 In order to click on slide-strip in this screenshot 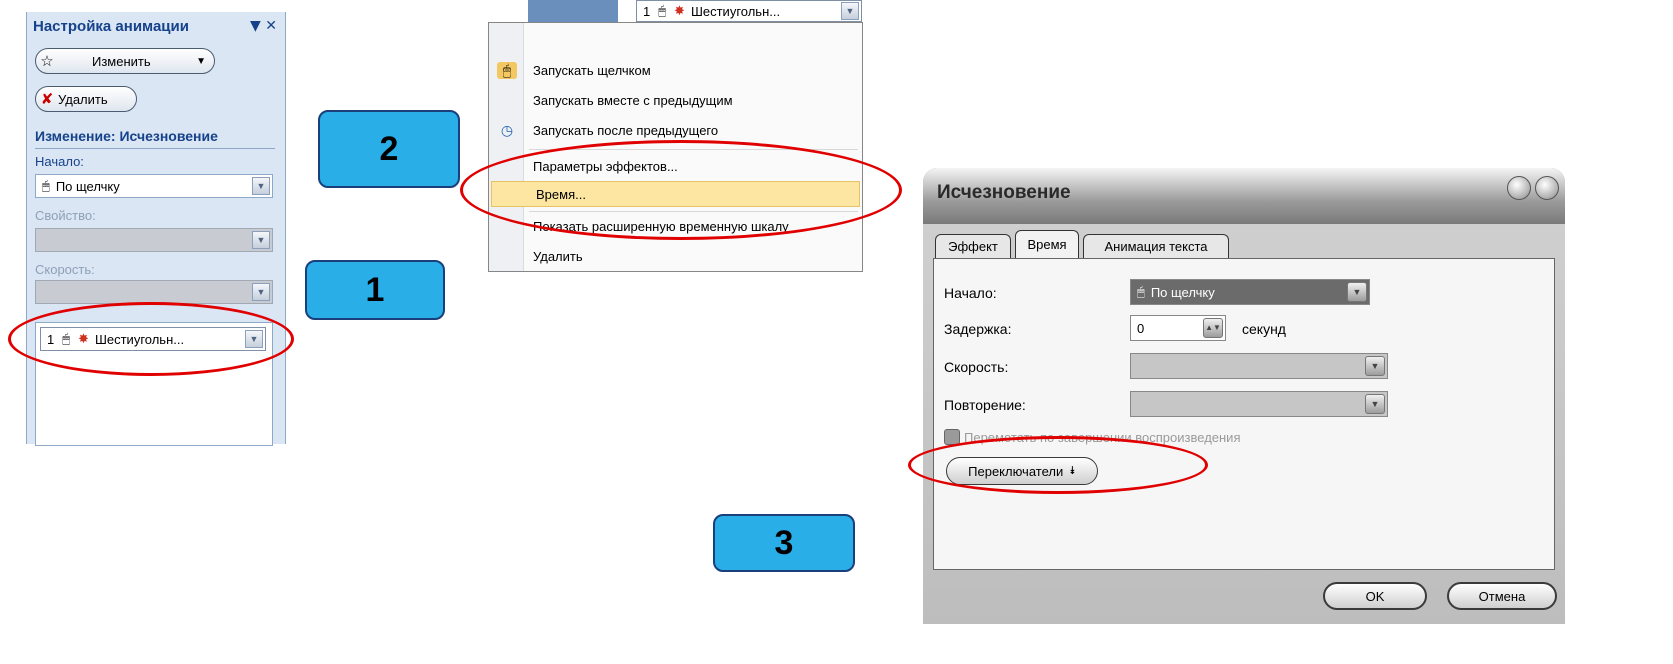, I will do `click(573, 11)`.